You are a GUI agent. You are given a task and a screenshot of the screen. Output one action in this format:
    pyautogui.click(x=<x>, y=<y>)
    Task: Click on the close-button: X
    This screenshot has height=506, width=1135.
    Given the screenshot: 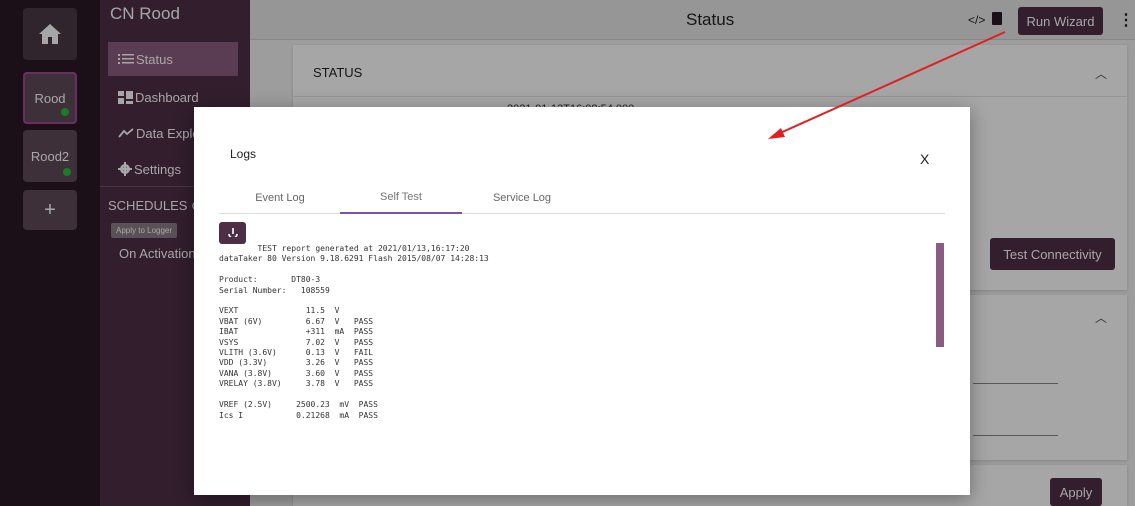 What is the action you would take?
    pyautogui.click(x=924, y=159)
    